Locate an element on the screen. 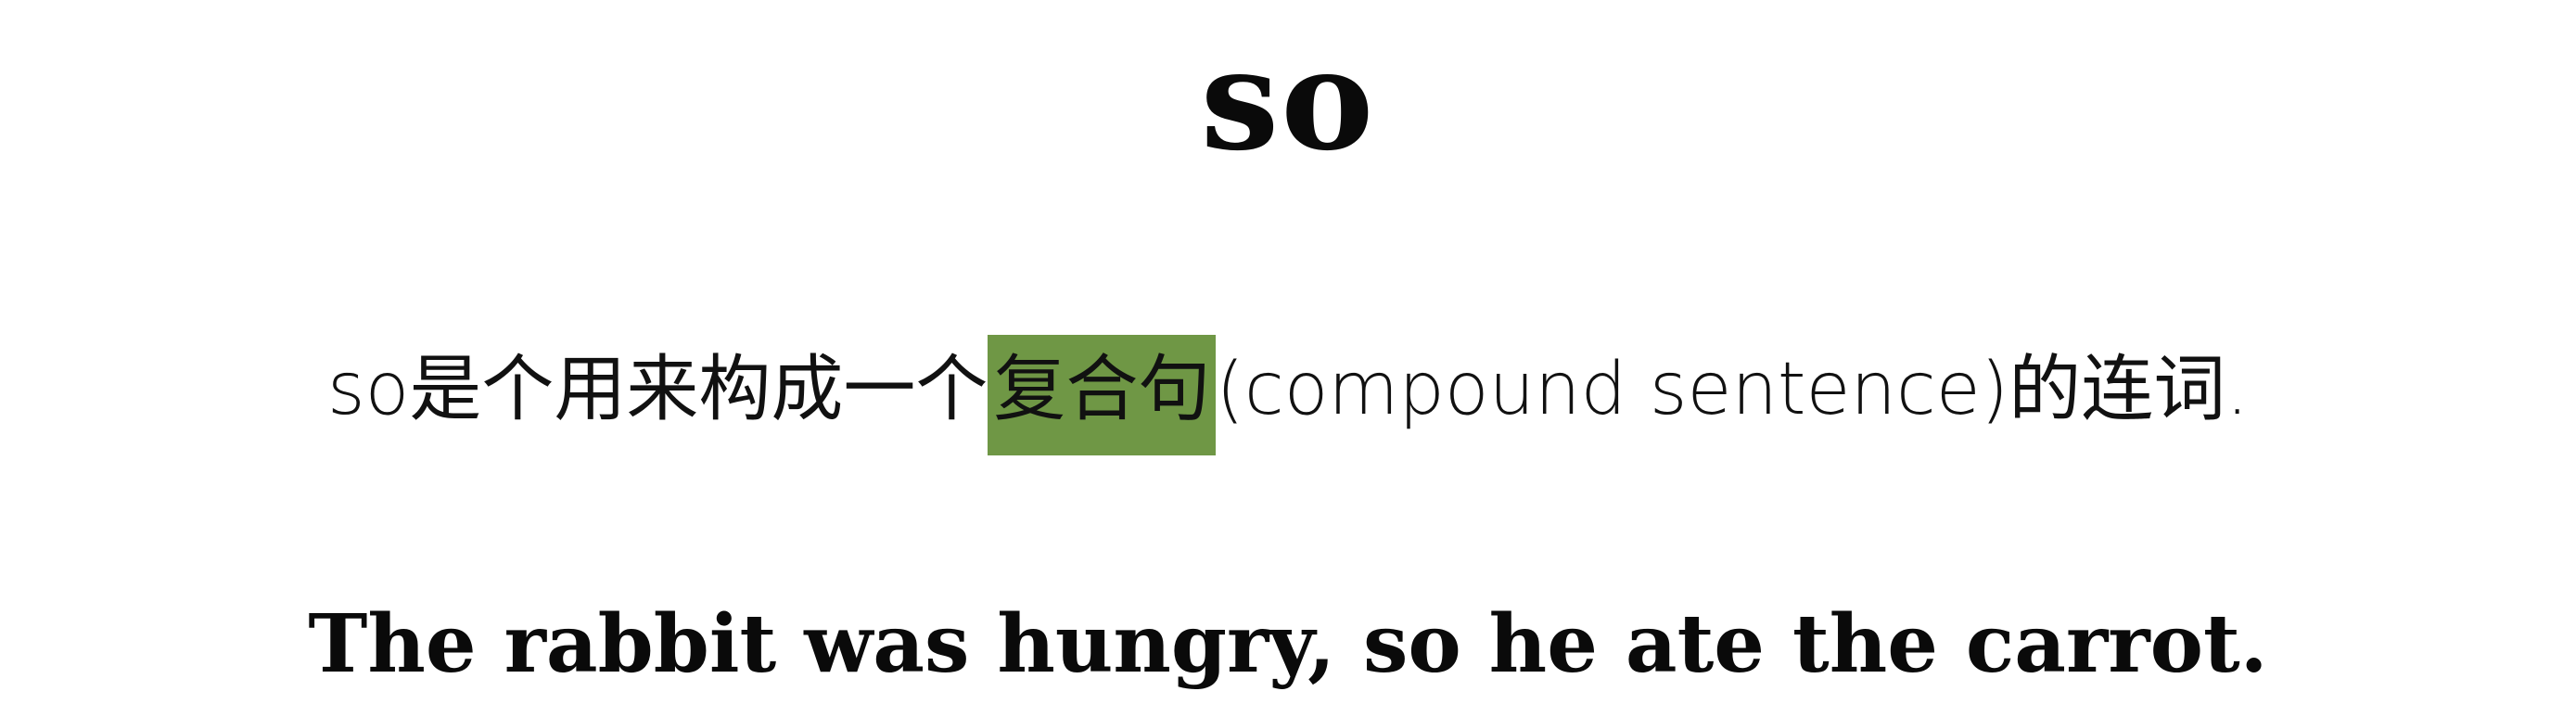  definition-before: so是个用来构成一个 is located at coordinates (657, 389).